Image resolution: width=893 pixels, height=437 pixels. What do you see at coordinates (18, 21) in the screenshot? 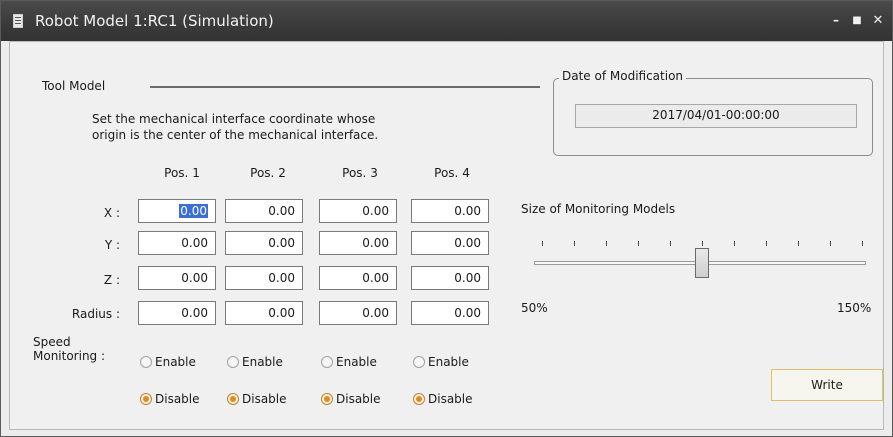
I see `document-icon` at bounding box center [18, 21].